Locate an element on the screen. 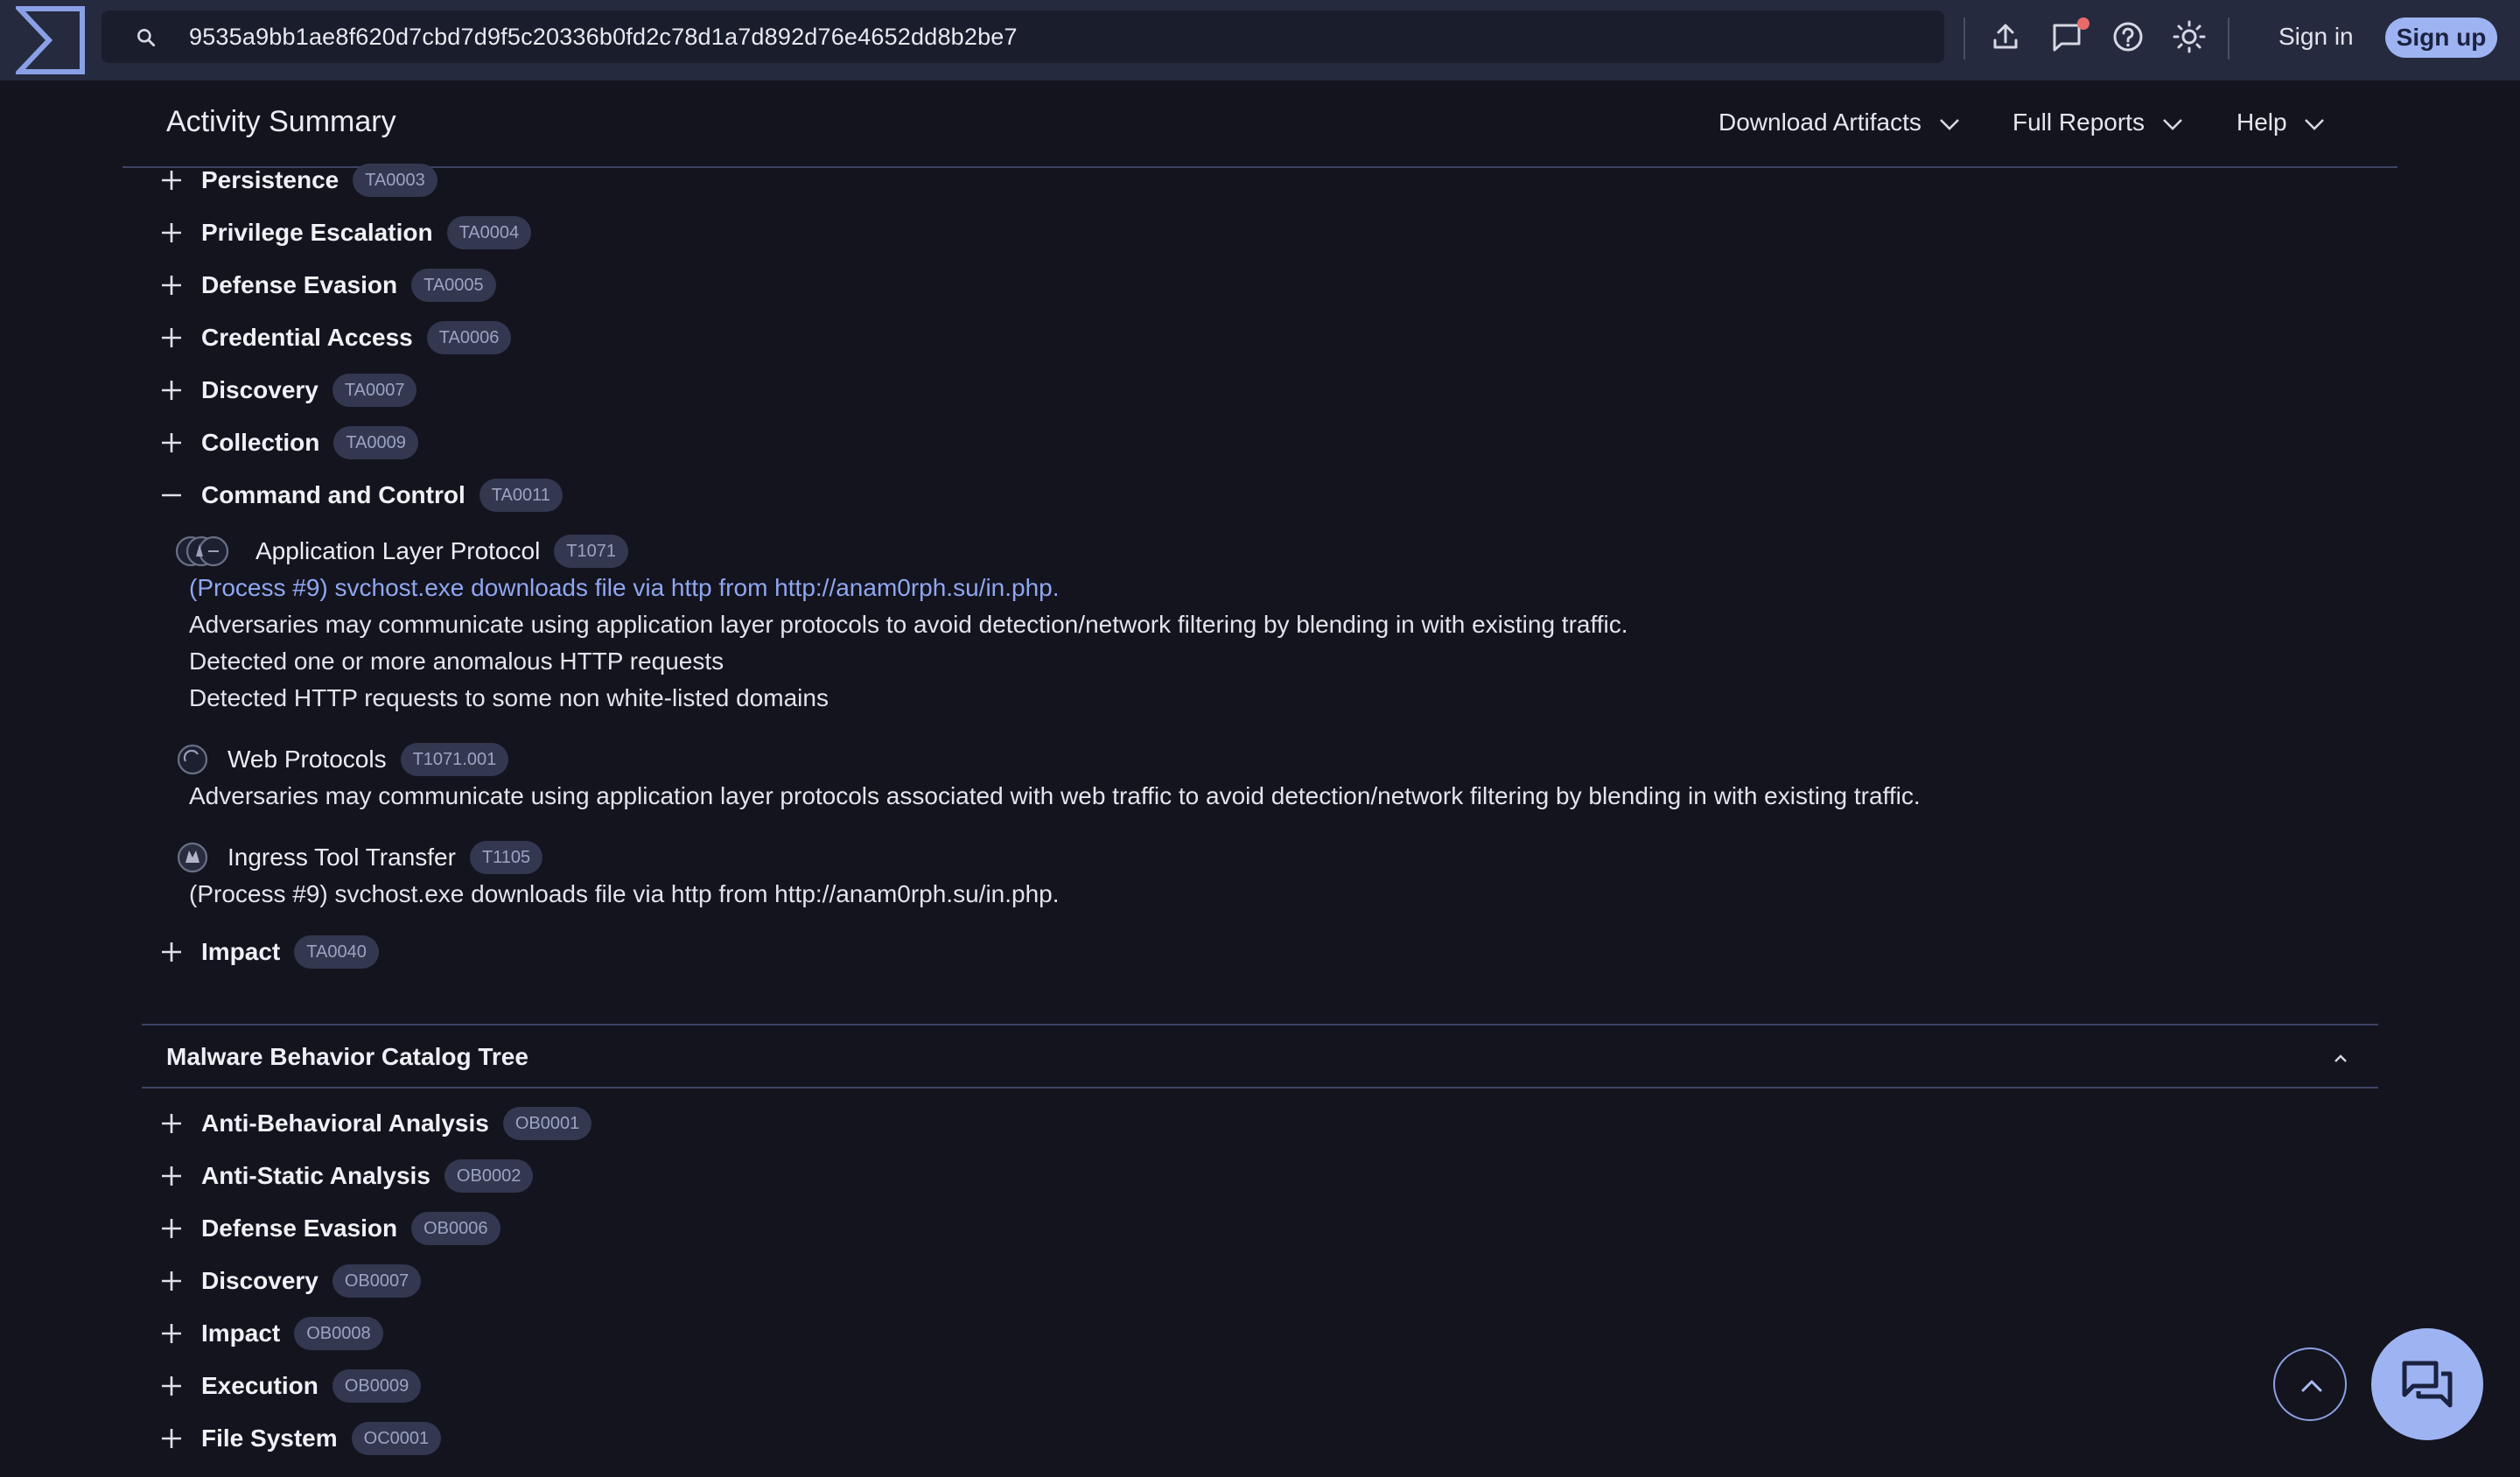 The height and width of the screenshot is (1477, 2520). page-title: Activity Summary is located at coordinates (281, 121).